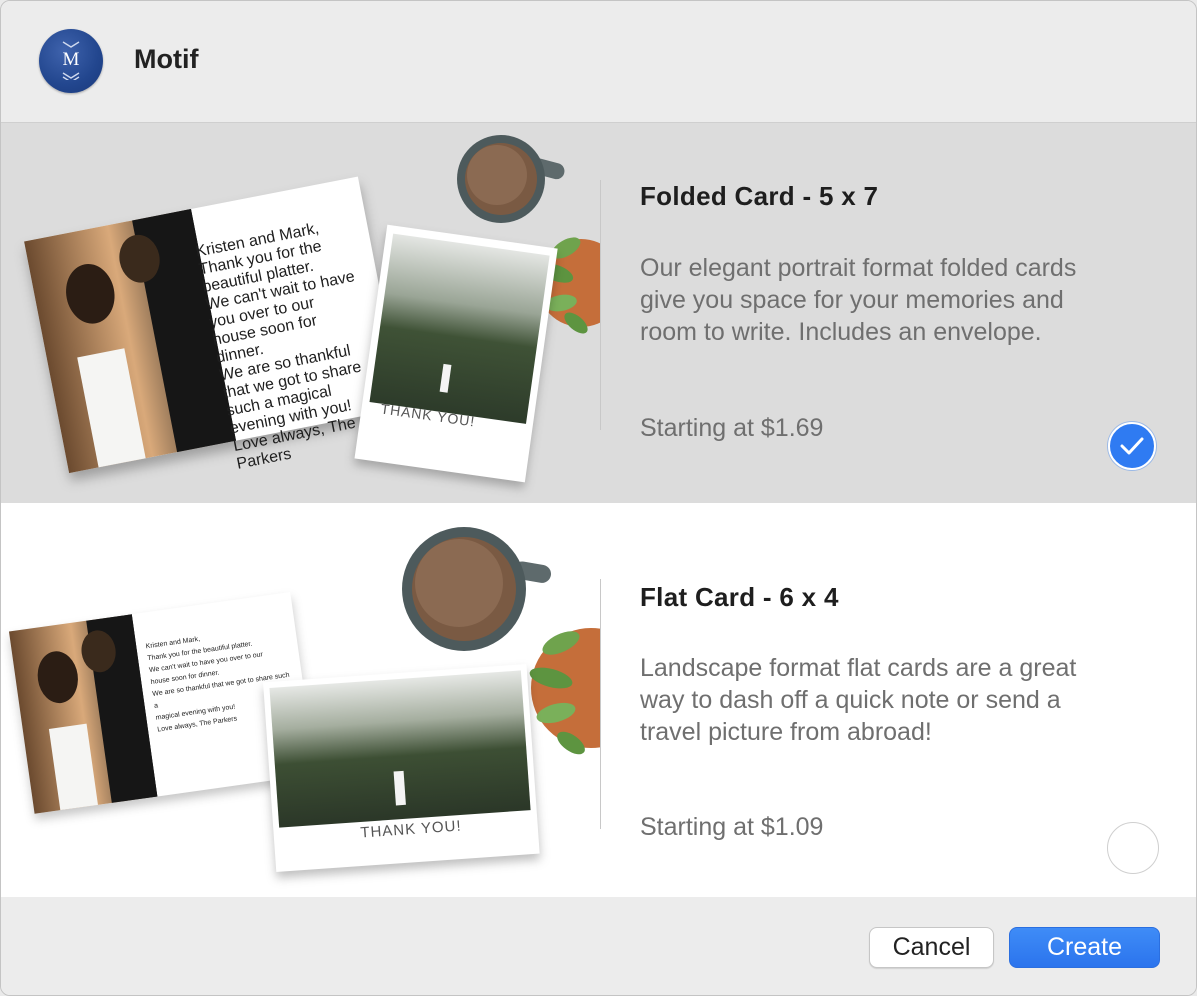  What do you see at coordinates (931, 947) in the screenshot?
I see `cancel-button: Cancel` at bounding box center [931, 947].